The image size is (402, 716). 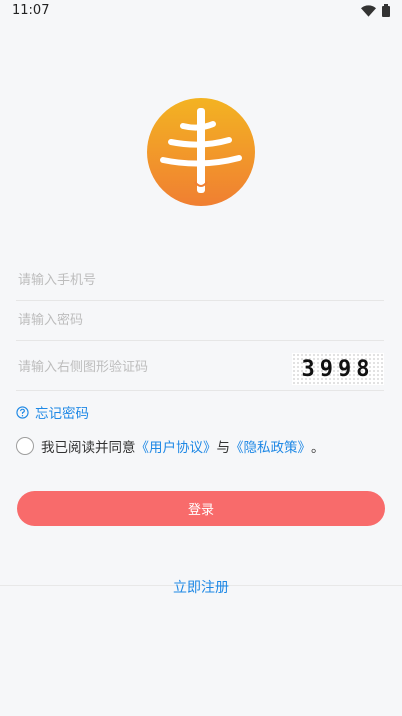 What do you see at coordinates (25, 446) in the screenshot?
I see `agreement-checkbox` at bounding box center [25, 446].